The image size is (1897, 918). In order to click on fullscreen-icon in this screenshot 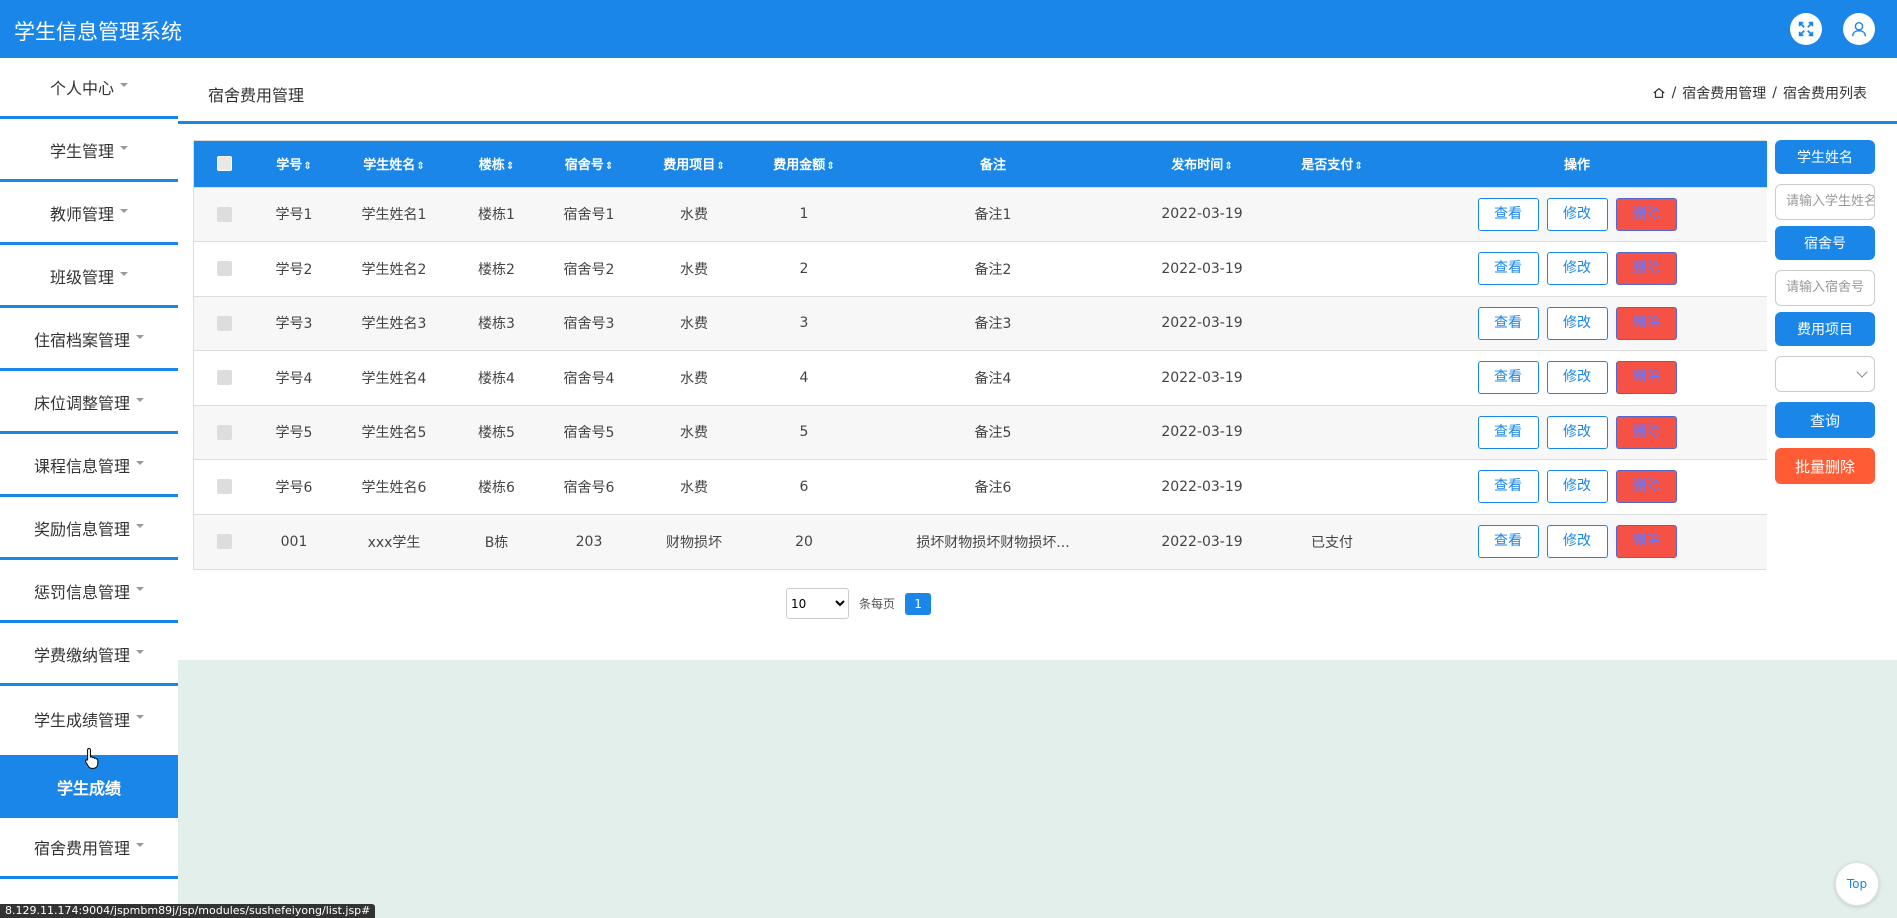, I will do `click(1806, 29)`.